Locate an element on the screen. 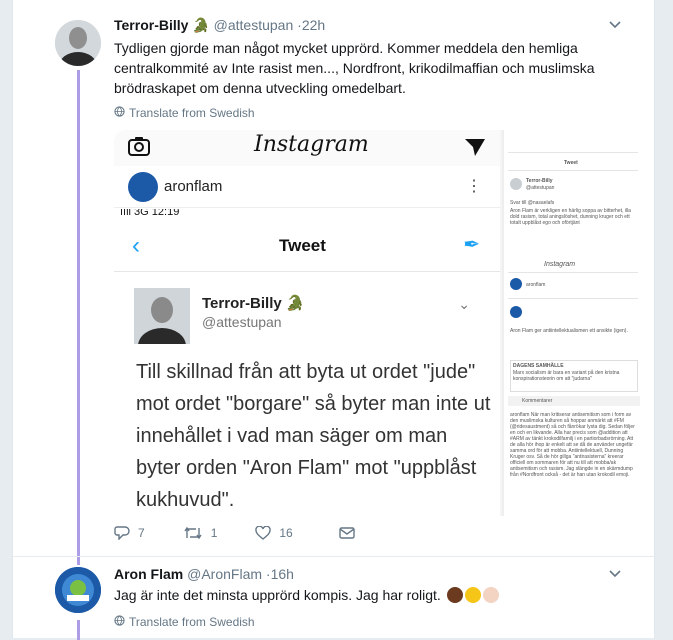 The height and width of the screenshot is (640, 673). thread-connector-bottom is located at coordinates (78, 630).